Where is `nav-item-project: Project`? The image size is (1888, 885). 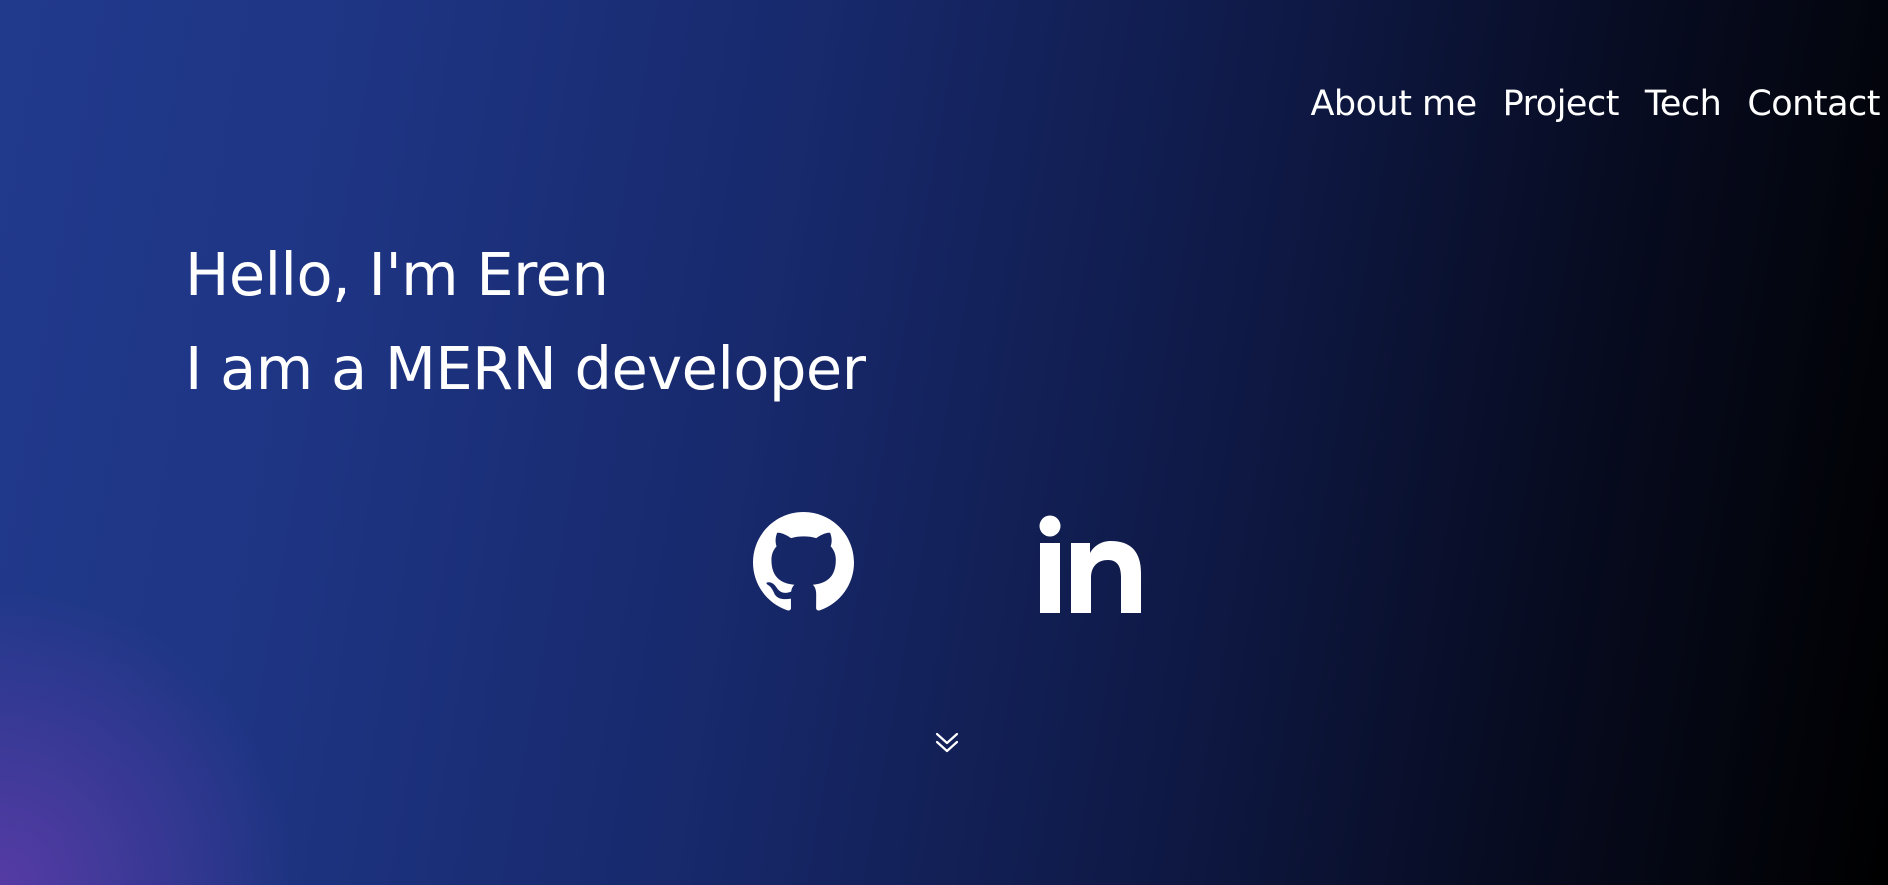 nav-item-project: Project is located at coordinates (1561, 104).